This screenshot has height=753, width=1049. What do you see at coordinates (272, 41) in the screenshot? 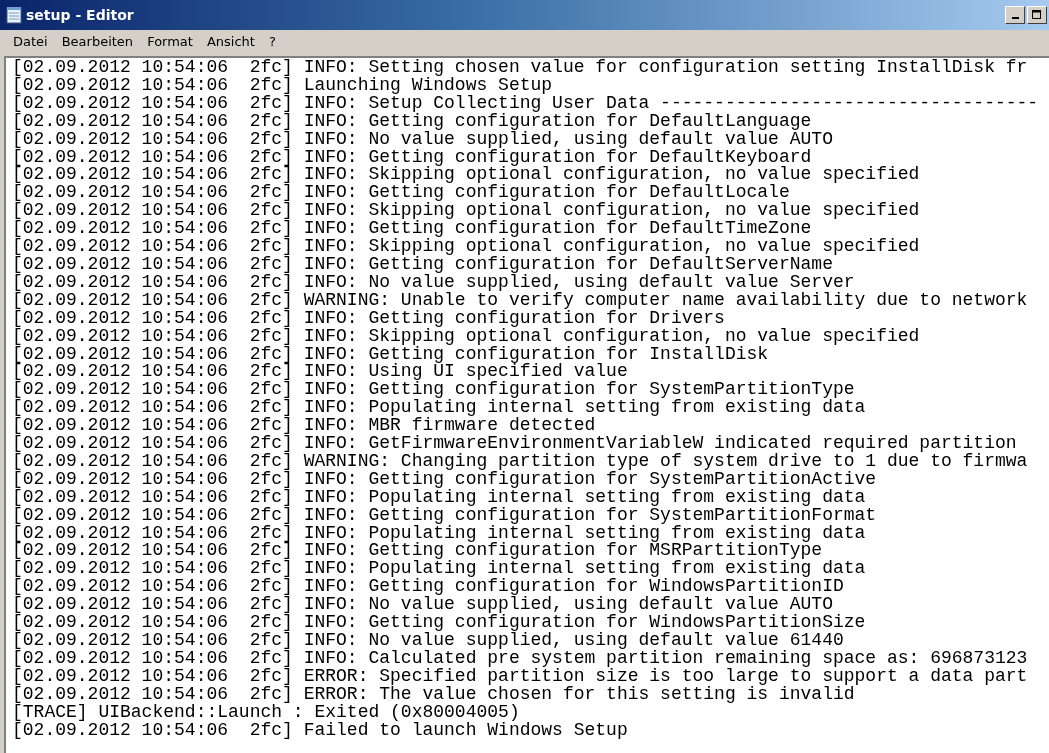
I see `menu-item: ?` at bounding box center [272, 41].